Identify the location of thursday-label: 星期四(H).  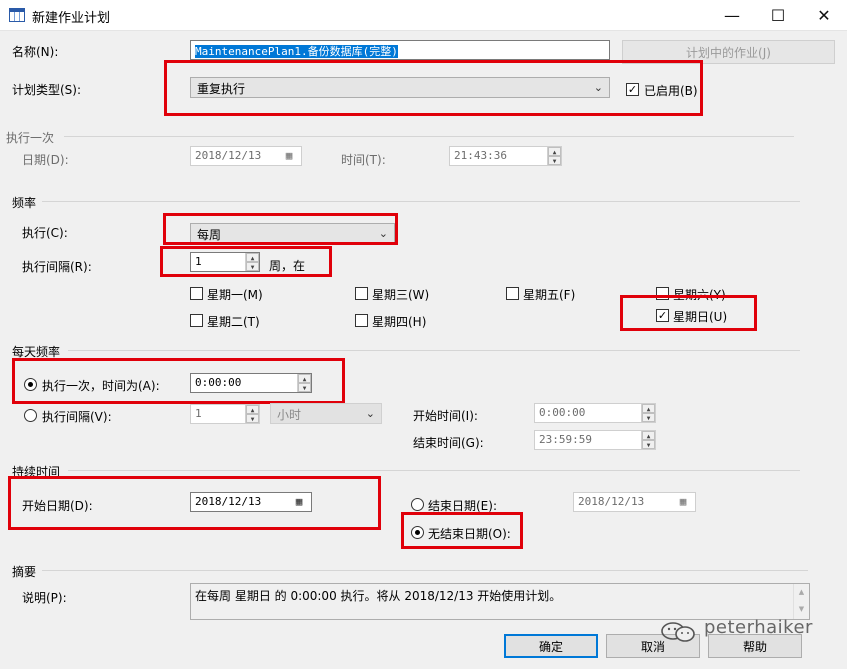
(399, 322).